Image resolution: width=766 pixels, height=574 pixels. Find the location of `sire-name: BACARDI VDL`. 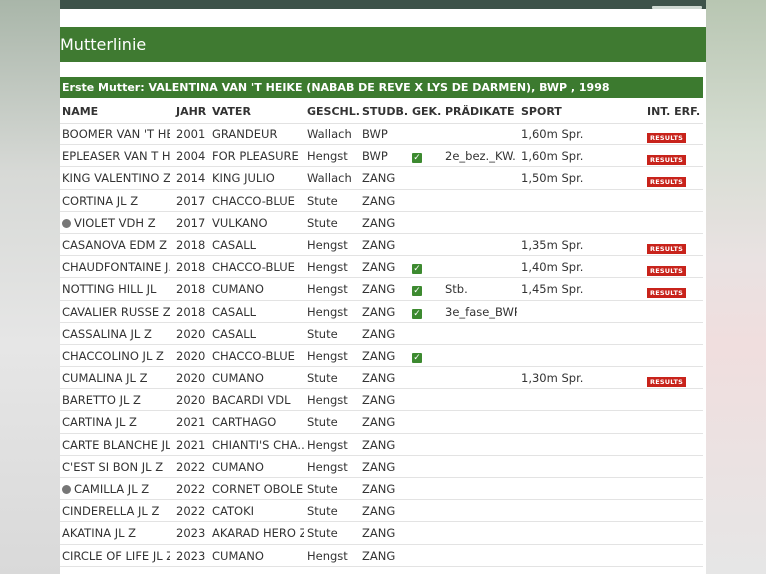

sire-name: BACARDI VDL is located at coordinates (258, 400).